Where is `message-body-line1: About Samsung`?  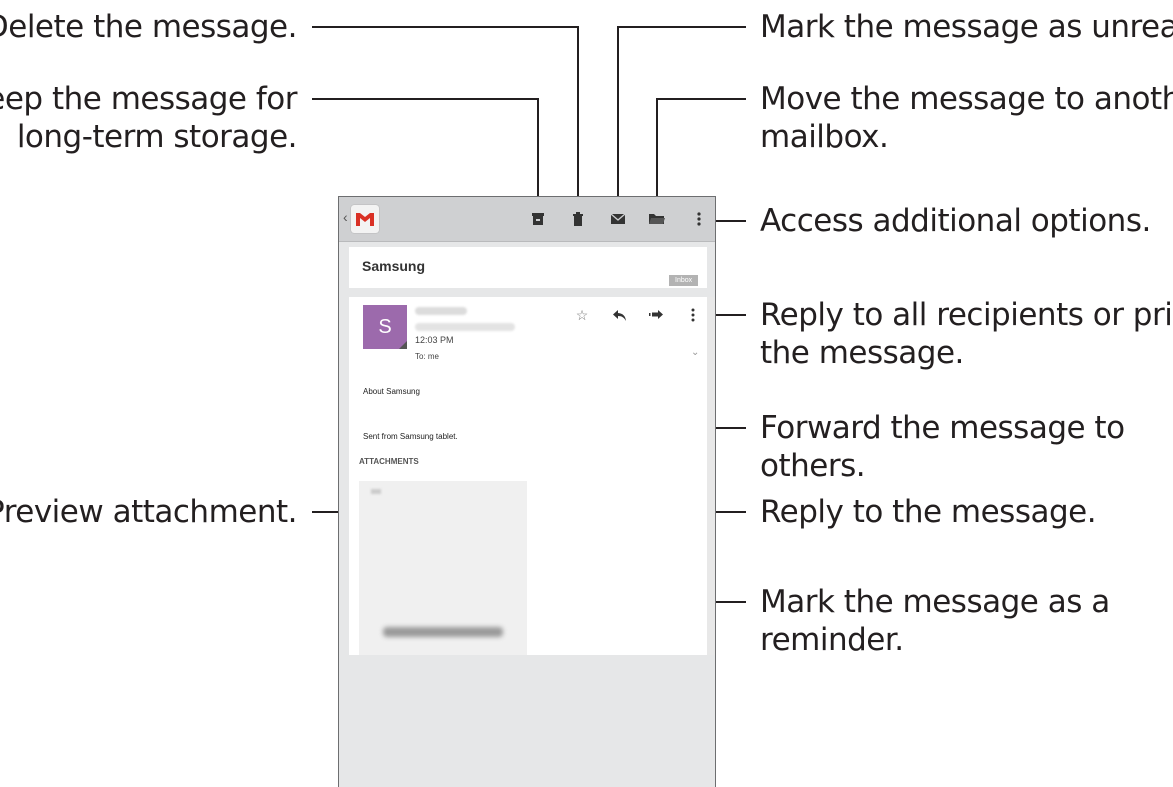
message-body-line1: About Samsung is located at coordinates (391, 391).